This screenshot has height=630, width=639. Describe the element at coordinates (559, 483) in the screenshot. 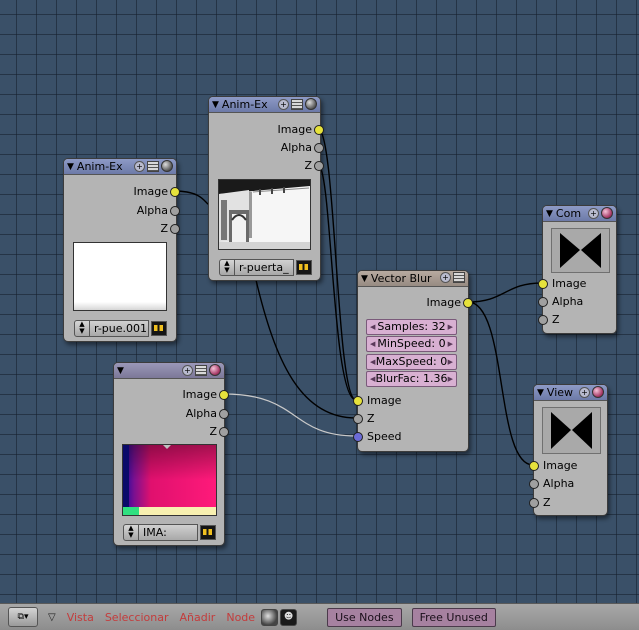

I see `socket-label: Alpha` at that location.